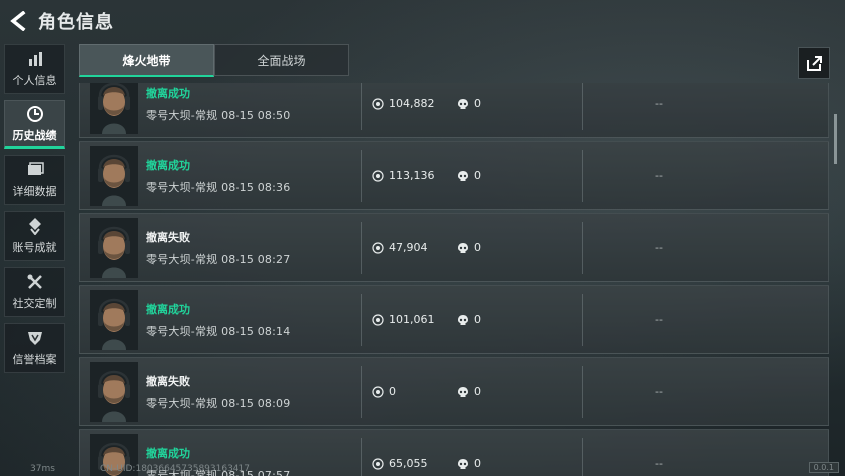  I want to click on shield-icon, so click(34, 338).